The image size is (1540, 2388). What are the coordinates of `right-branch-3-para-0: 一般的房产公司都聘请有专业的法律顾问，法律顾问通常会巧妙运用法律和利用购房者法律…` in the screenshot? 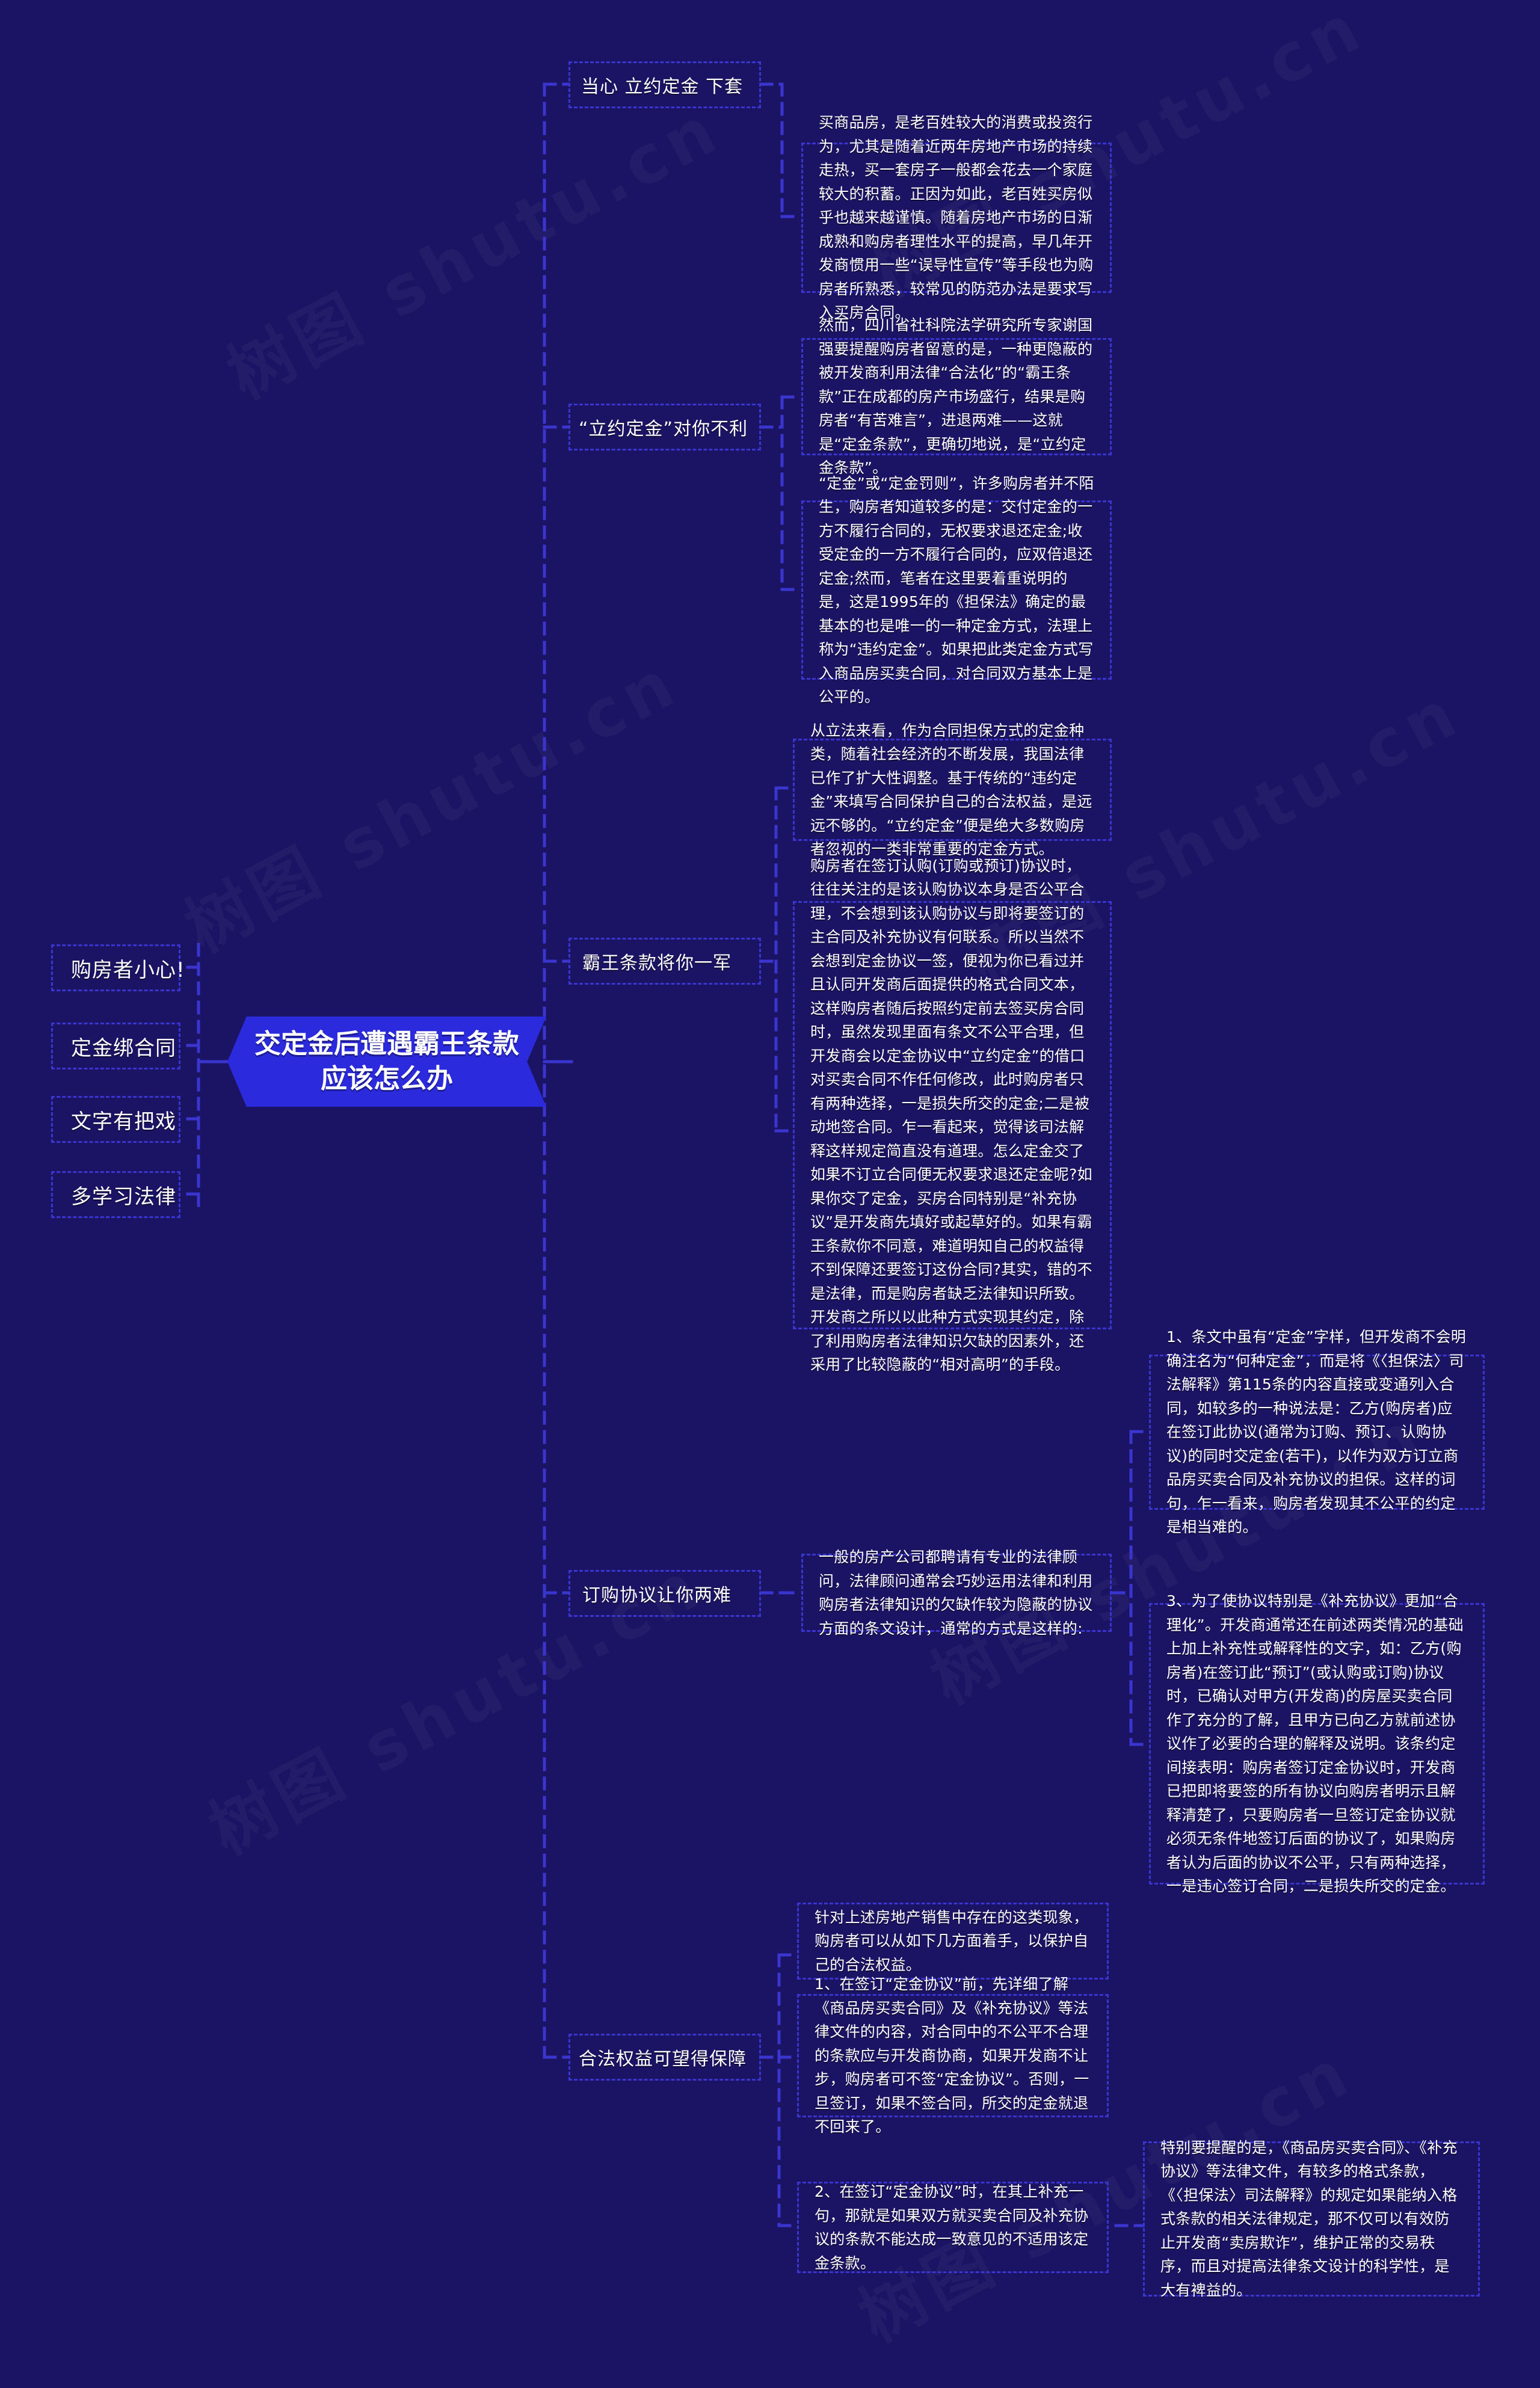 It's located at (957, 1592).